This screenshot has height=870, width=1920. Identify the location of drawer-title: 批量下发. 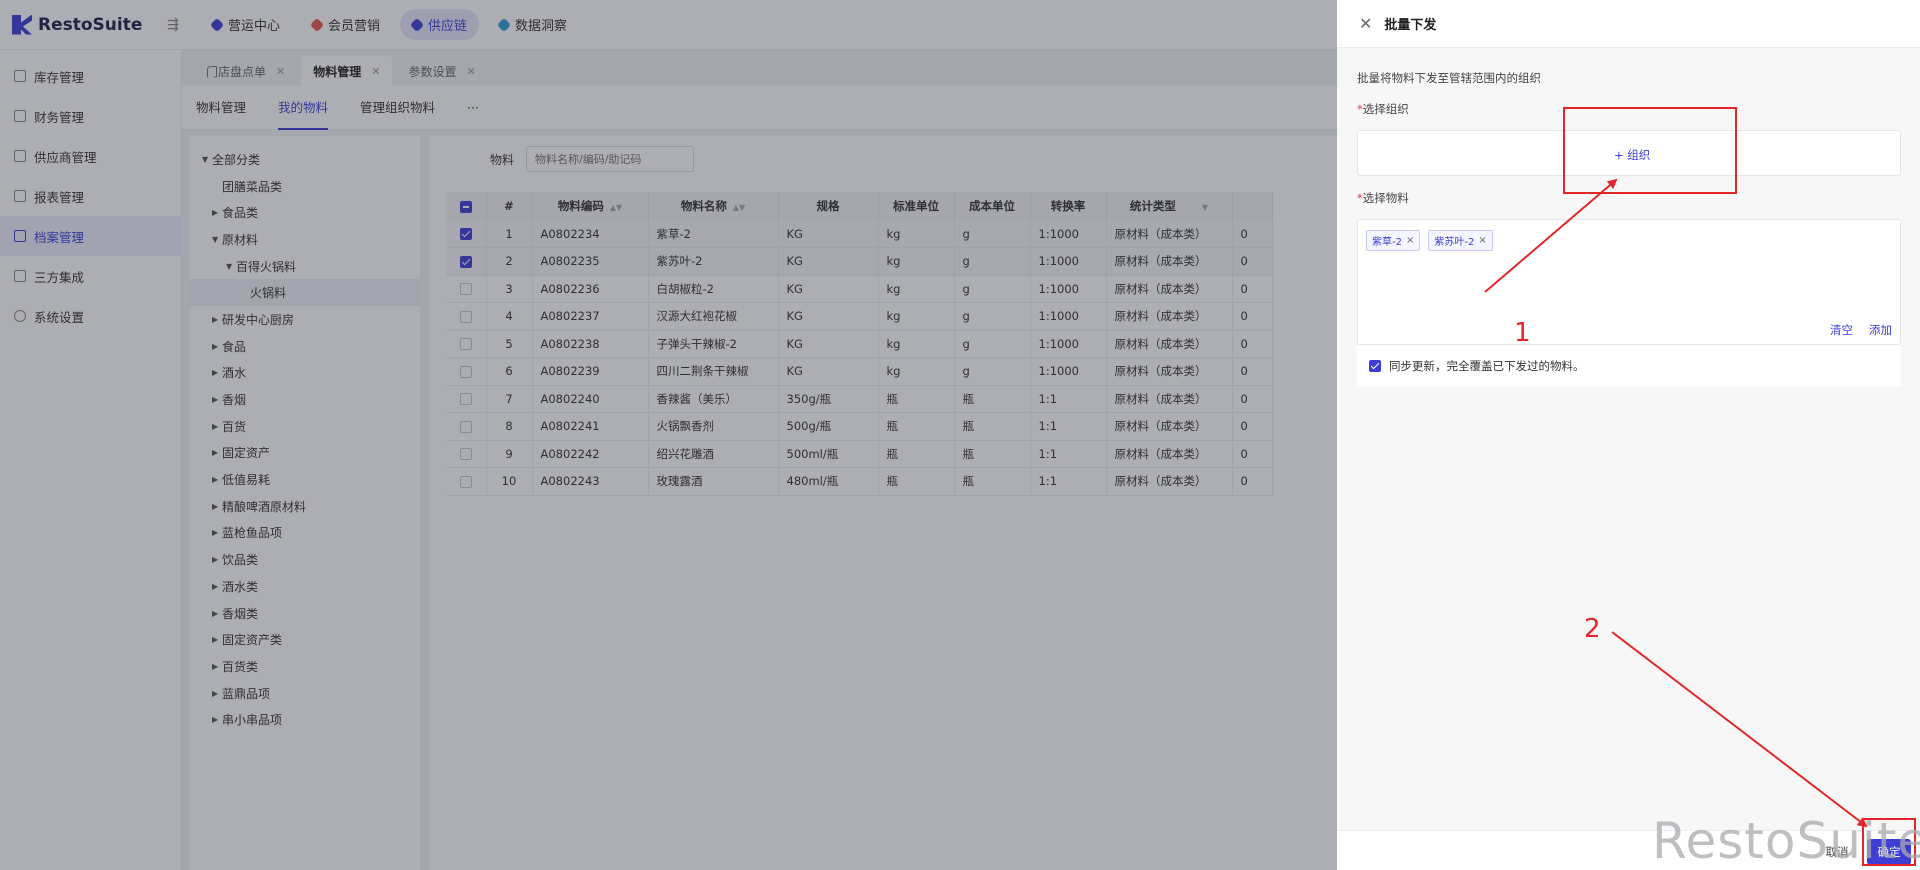
(1410, 25).